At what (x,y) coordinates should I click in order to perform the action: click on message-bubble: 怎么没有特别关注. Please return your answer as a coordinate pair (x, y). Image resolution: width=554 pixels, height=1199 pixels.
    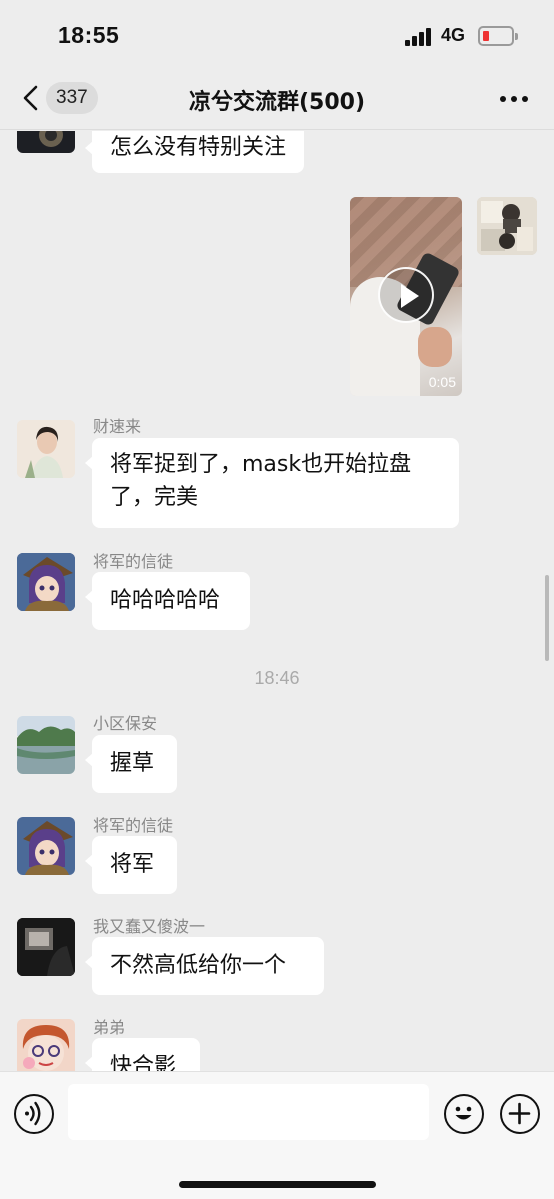
    Looking at the image, I should click on (194, 152).